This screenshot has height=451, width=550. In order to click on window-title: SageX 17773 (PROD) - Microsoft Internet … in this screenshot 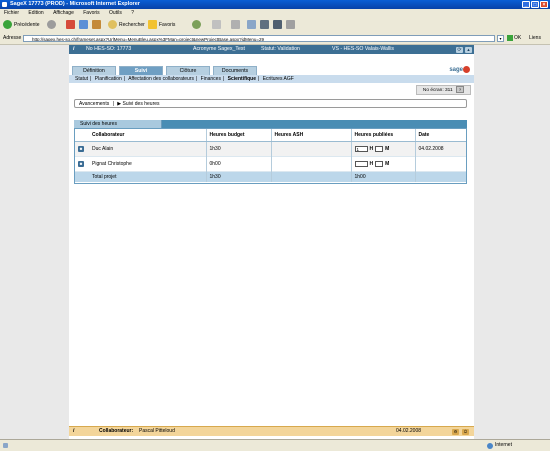, I will do `click(75, 4)`.